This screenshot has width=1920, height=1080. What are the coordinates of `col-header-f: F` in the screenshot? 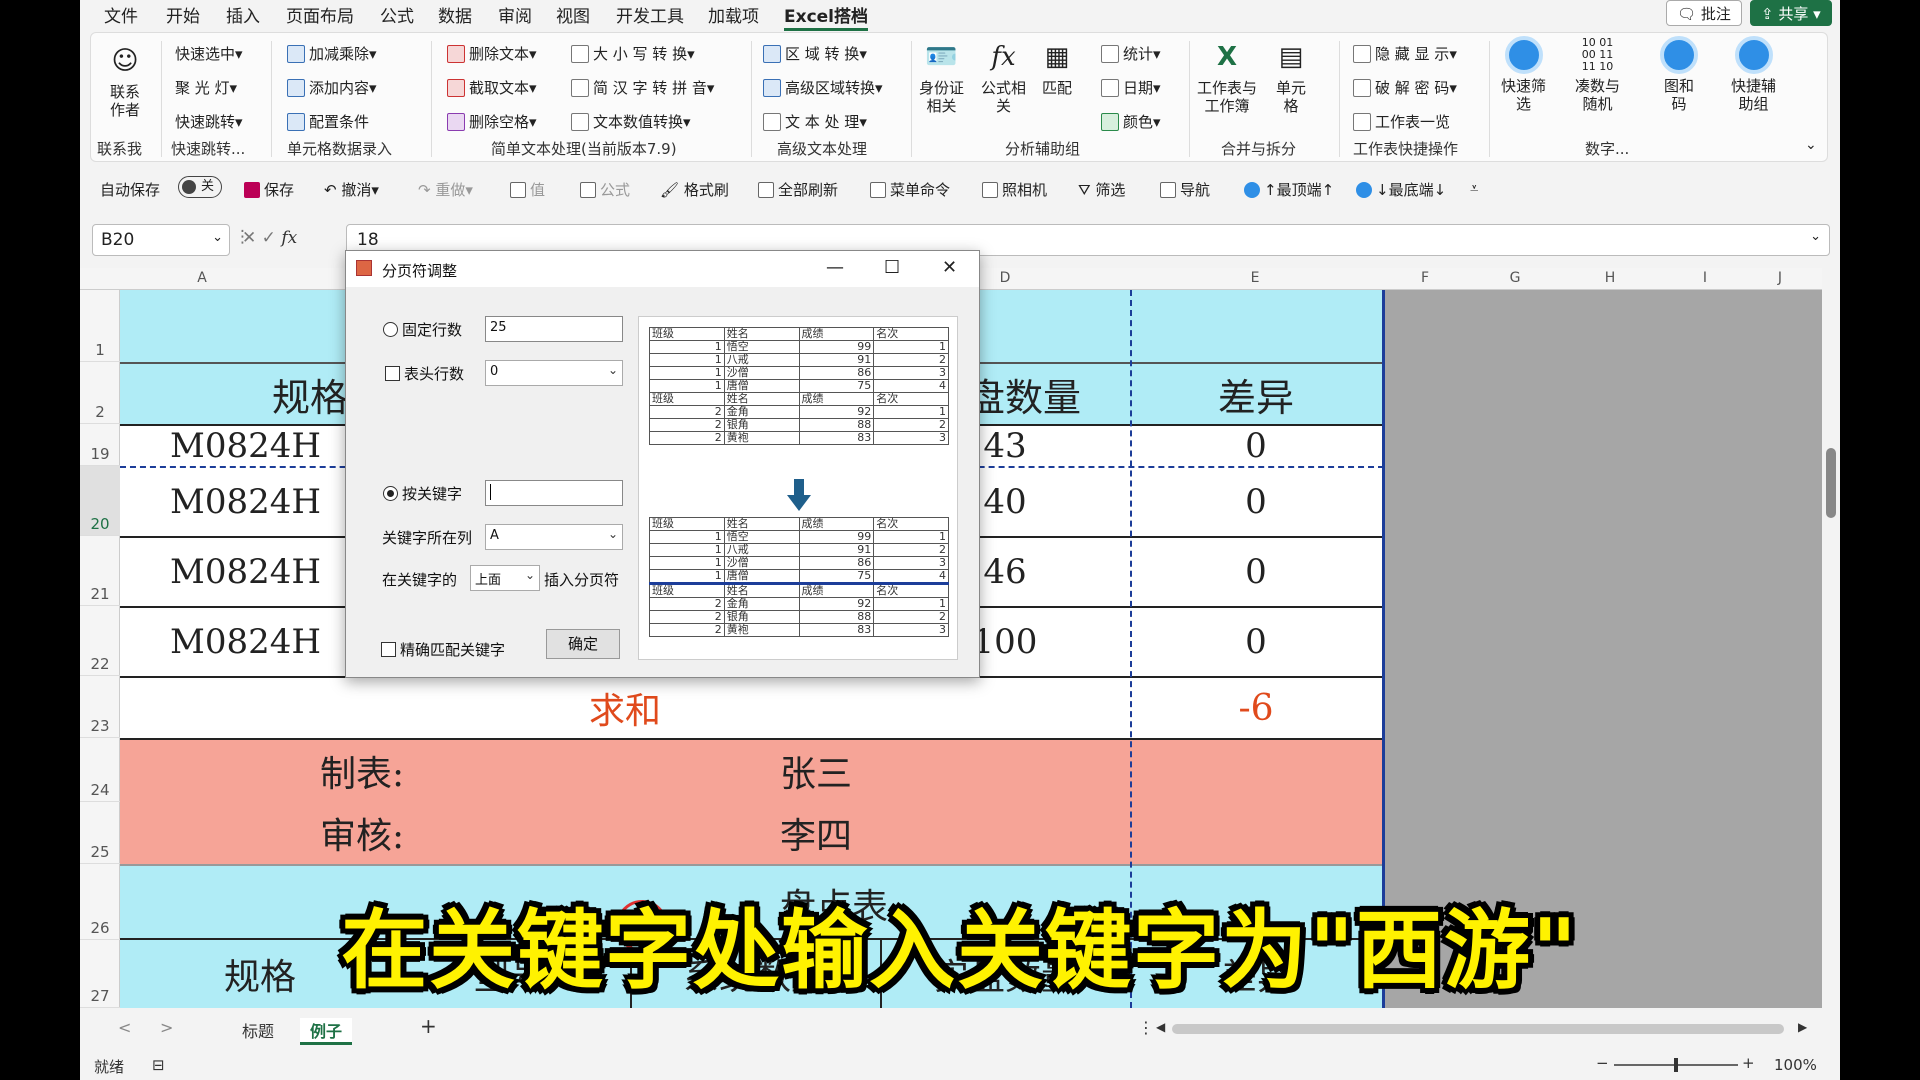 It's located at (1425, 278).